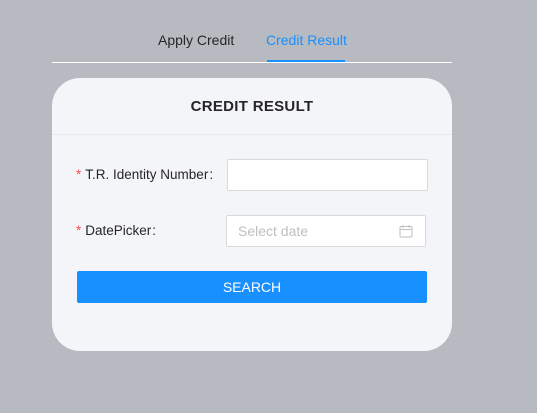  I want to click on search-button: SEARCH, so click(252, 287).